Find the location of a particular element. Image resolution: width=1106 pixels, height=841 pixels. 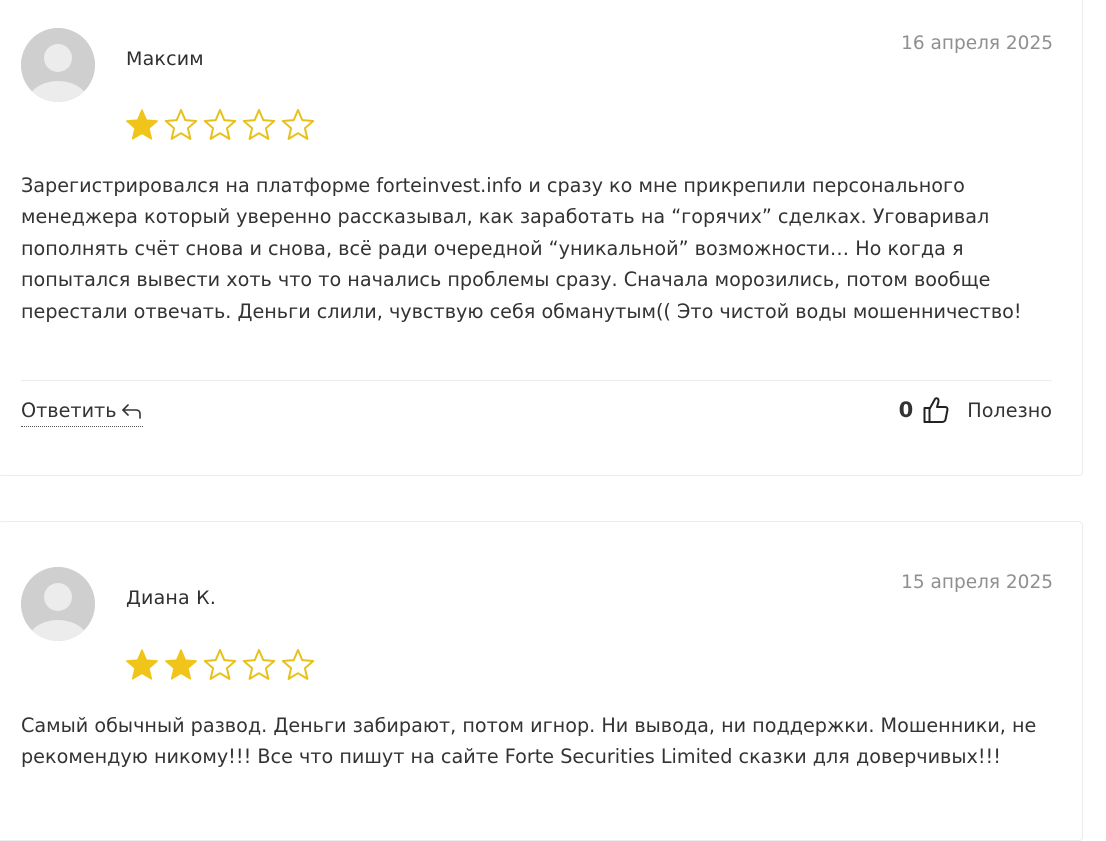

review-author: Диана К. is located at coordinates (171, 598).